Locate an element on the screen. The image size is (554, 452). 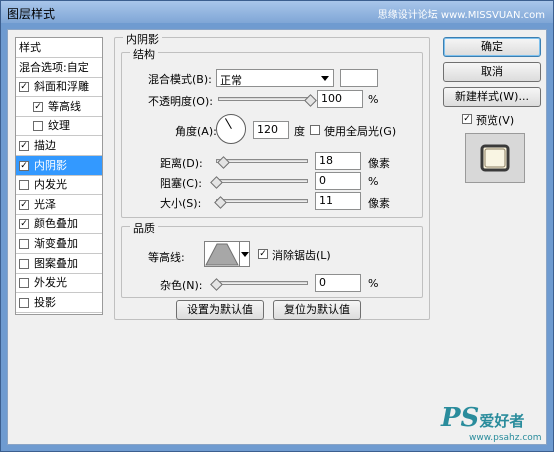
style-list-label: 描边 is located at coordinates (45, 145).